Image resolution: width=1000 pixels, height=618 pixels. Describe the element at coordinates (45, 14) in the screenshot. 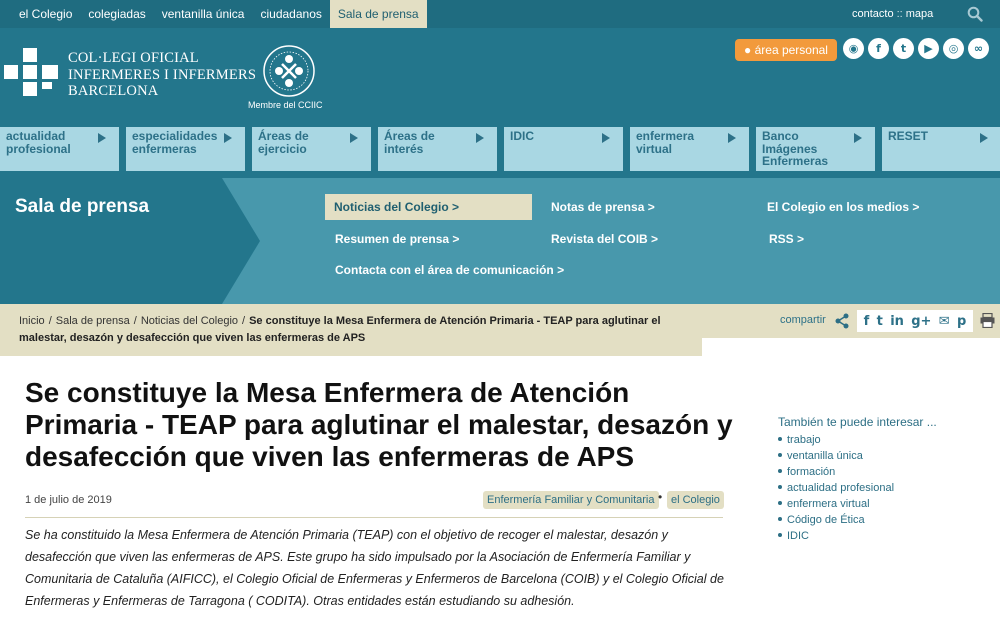

I see `top-nav-el-colegio: el Colegio` at that location.